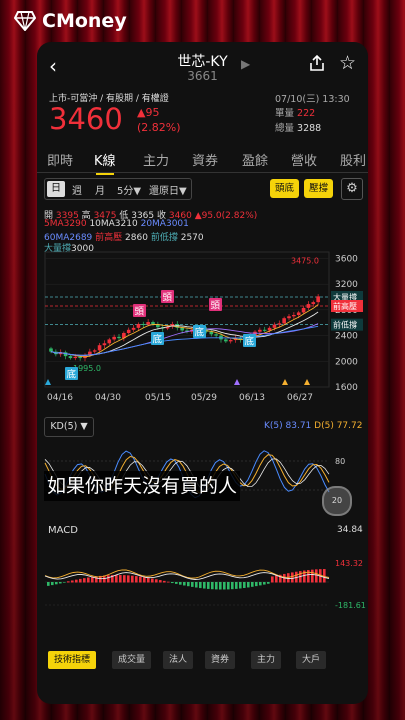  Describe the element at coordinates (108, 398) in the screenshot. I see `date-tick-label: 04/30` at that location.